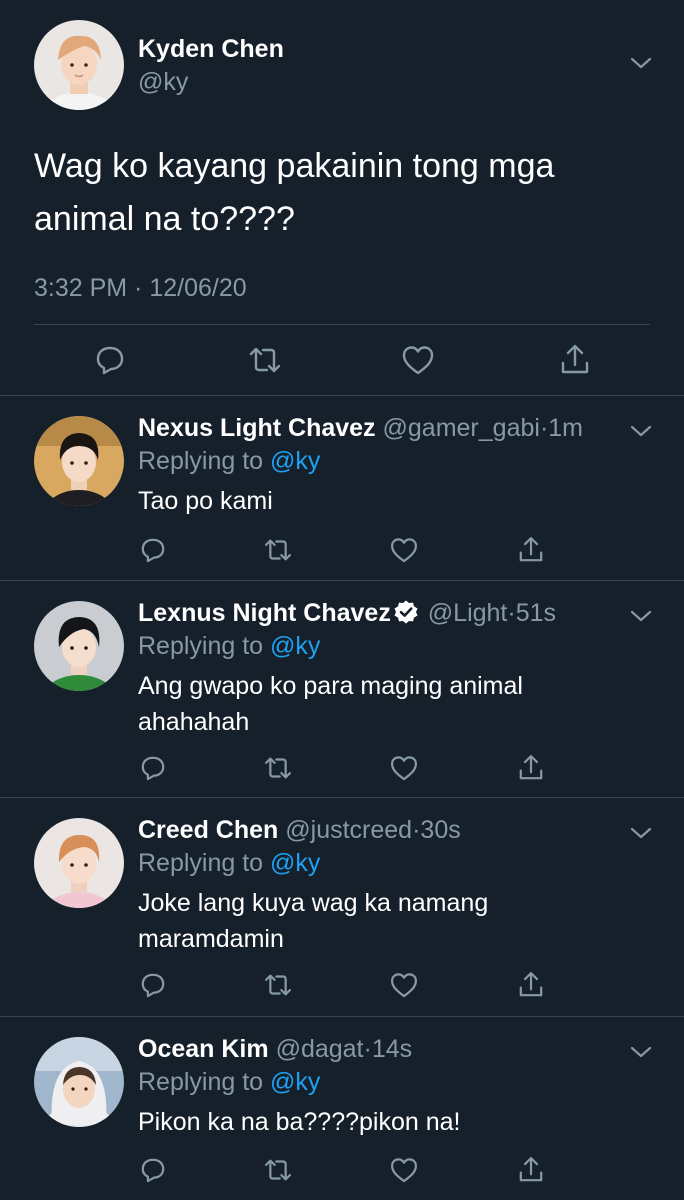  Describe the element at coordinates (536, 613) in the screenshot. I see `tweet-time: 51s` at that location.